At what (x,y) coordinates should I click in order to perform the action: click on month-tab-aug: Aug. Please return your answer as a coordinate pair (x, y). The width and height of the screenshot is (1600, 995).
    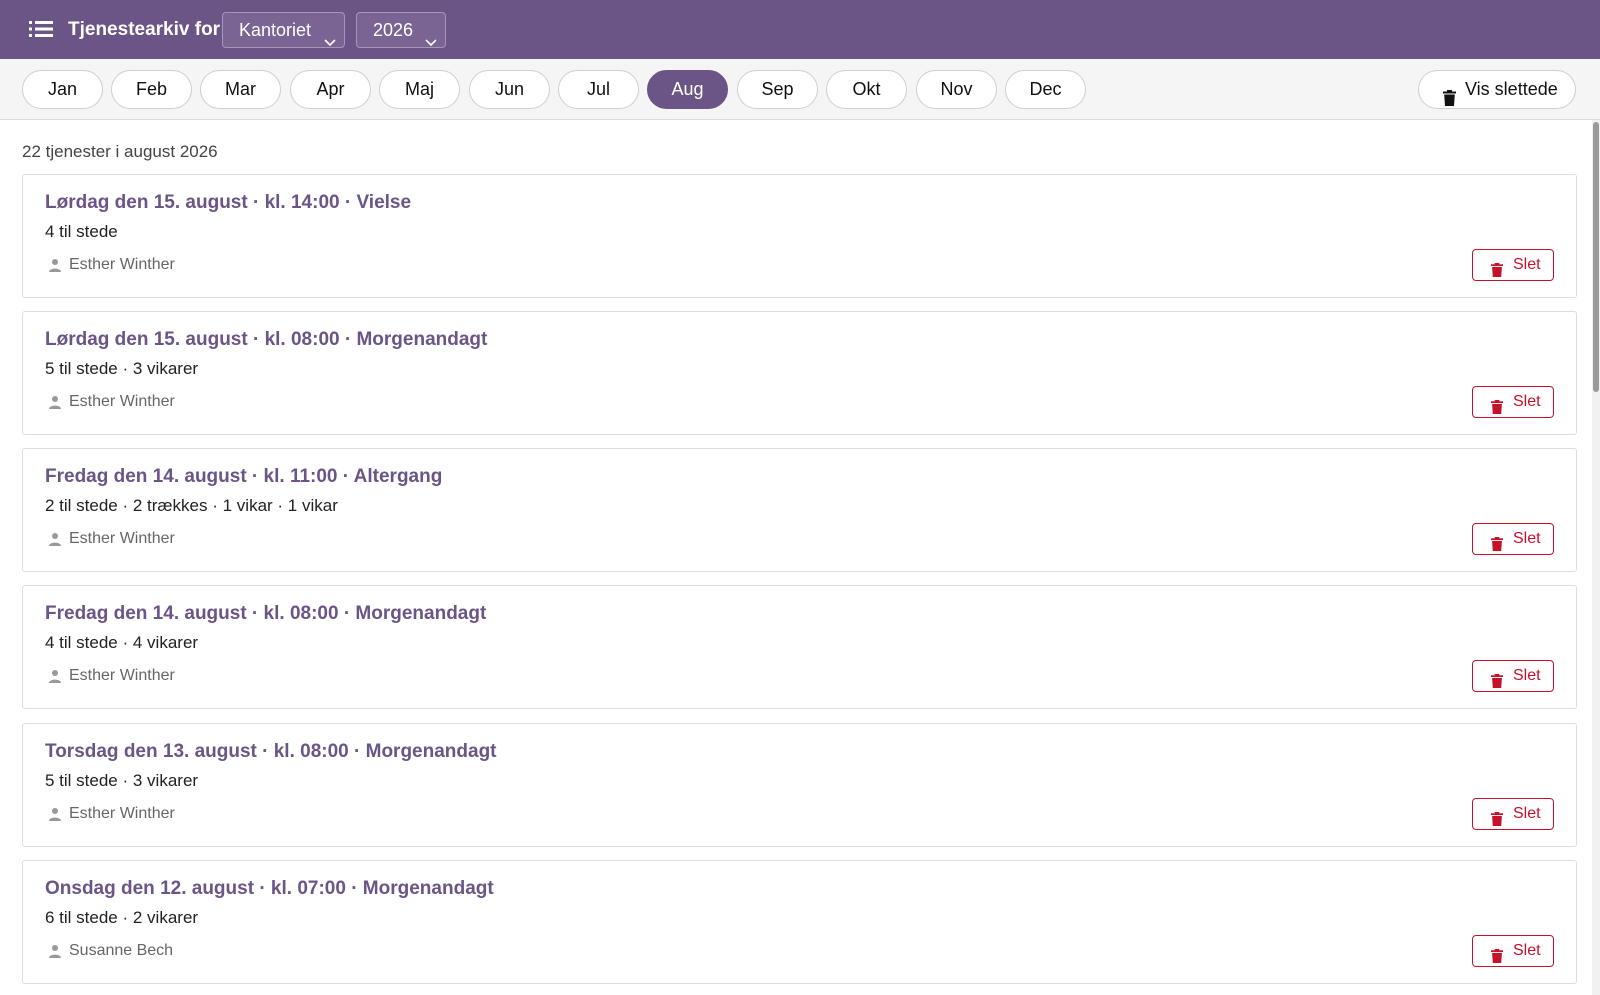
    Looking at the image, I should click on (687, 89).